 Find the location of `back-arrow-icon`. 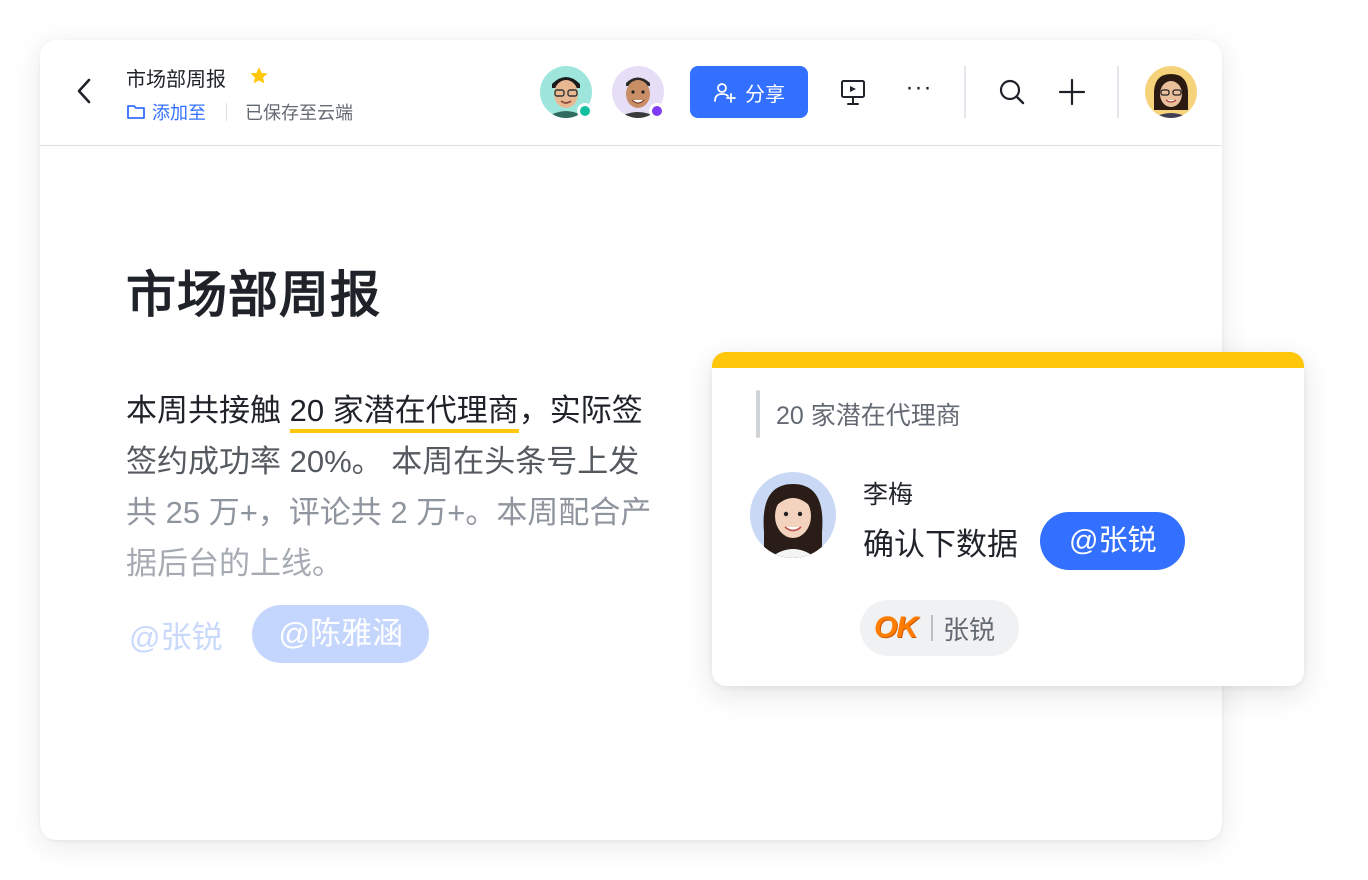

back-arrow-icon is located at coordinates (85, 91).